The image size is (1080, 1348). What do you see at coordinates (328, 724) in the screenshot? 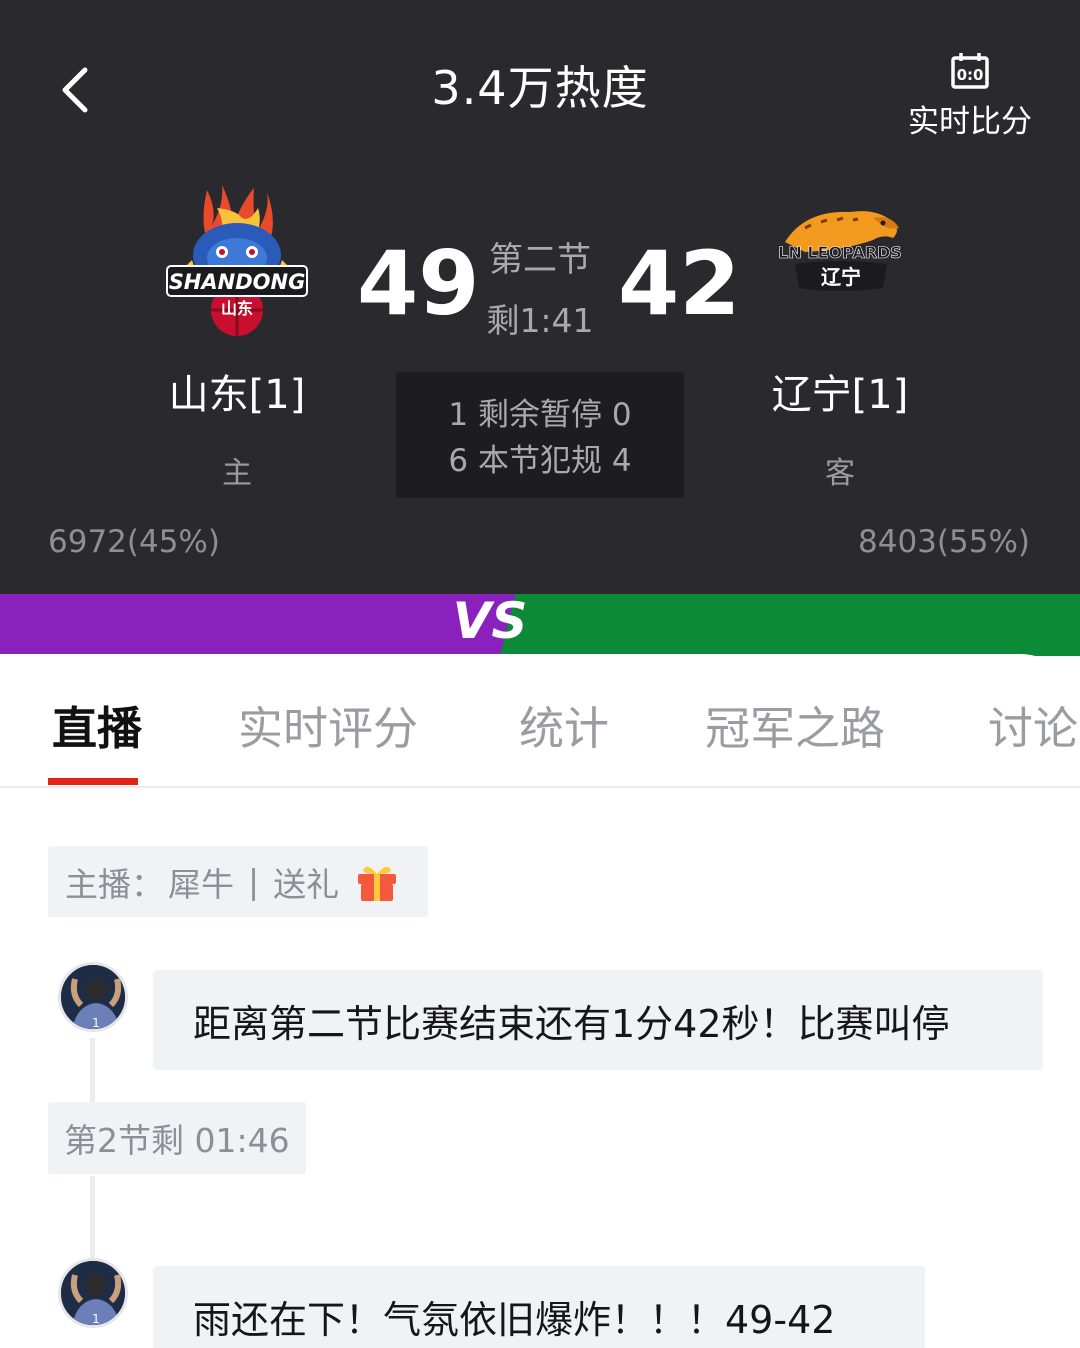
I see `tab-live-ratings: 实时评分` at bounding box center [328, 724].